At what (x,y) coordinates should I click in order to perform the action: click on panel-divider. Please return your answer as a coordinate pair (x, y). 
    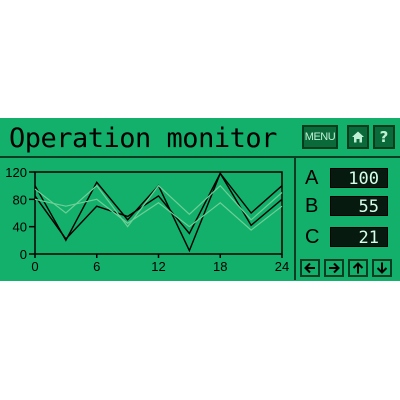
    Looking at the image, I should click on (295, 218).